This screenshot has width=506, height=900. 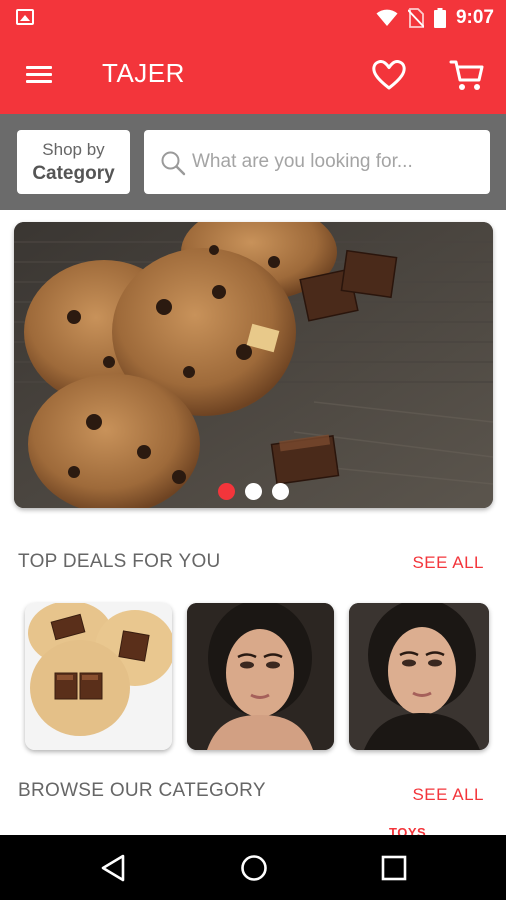 I want to click on search-box, so click(x=317, y=162).